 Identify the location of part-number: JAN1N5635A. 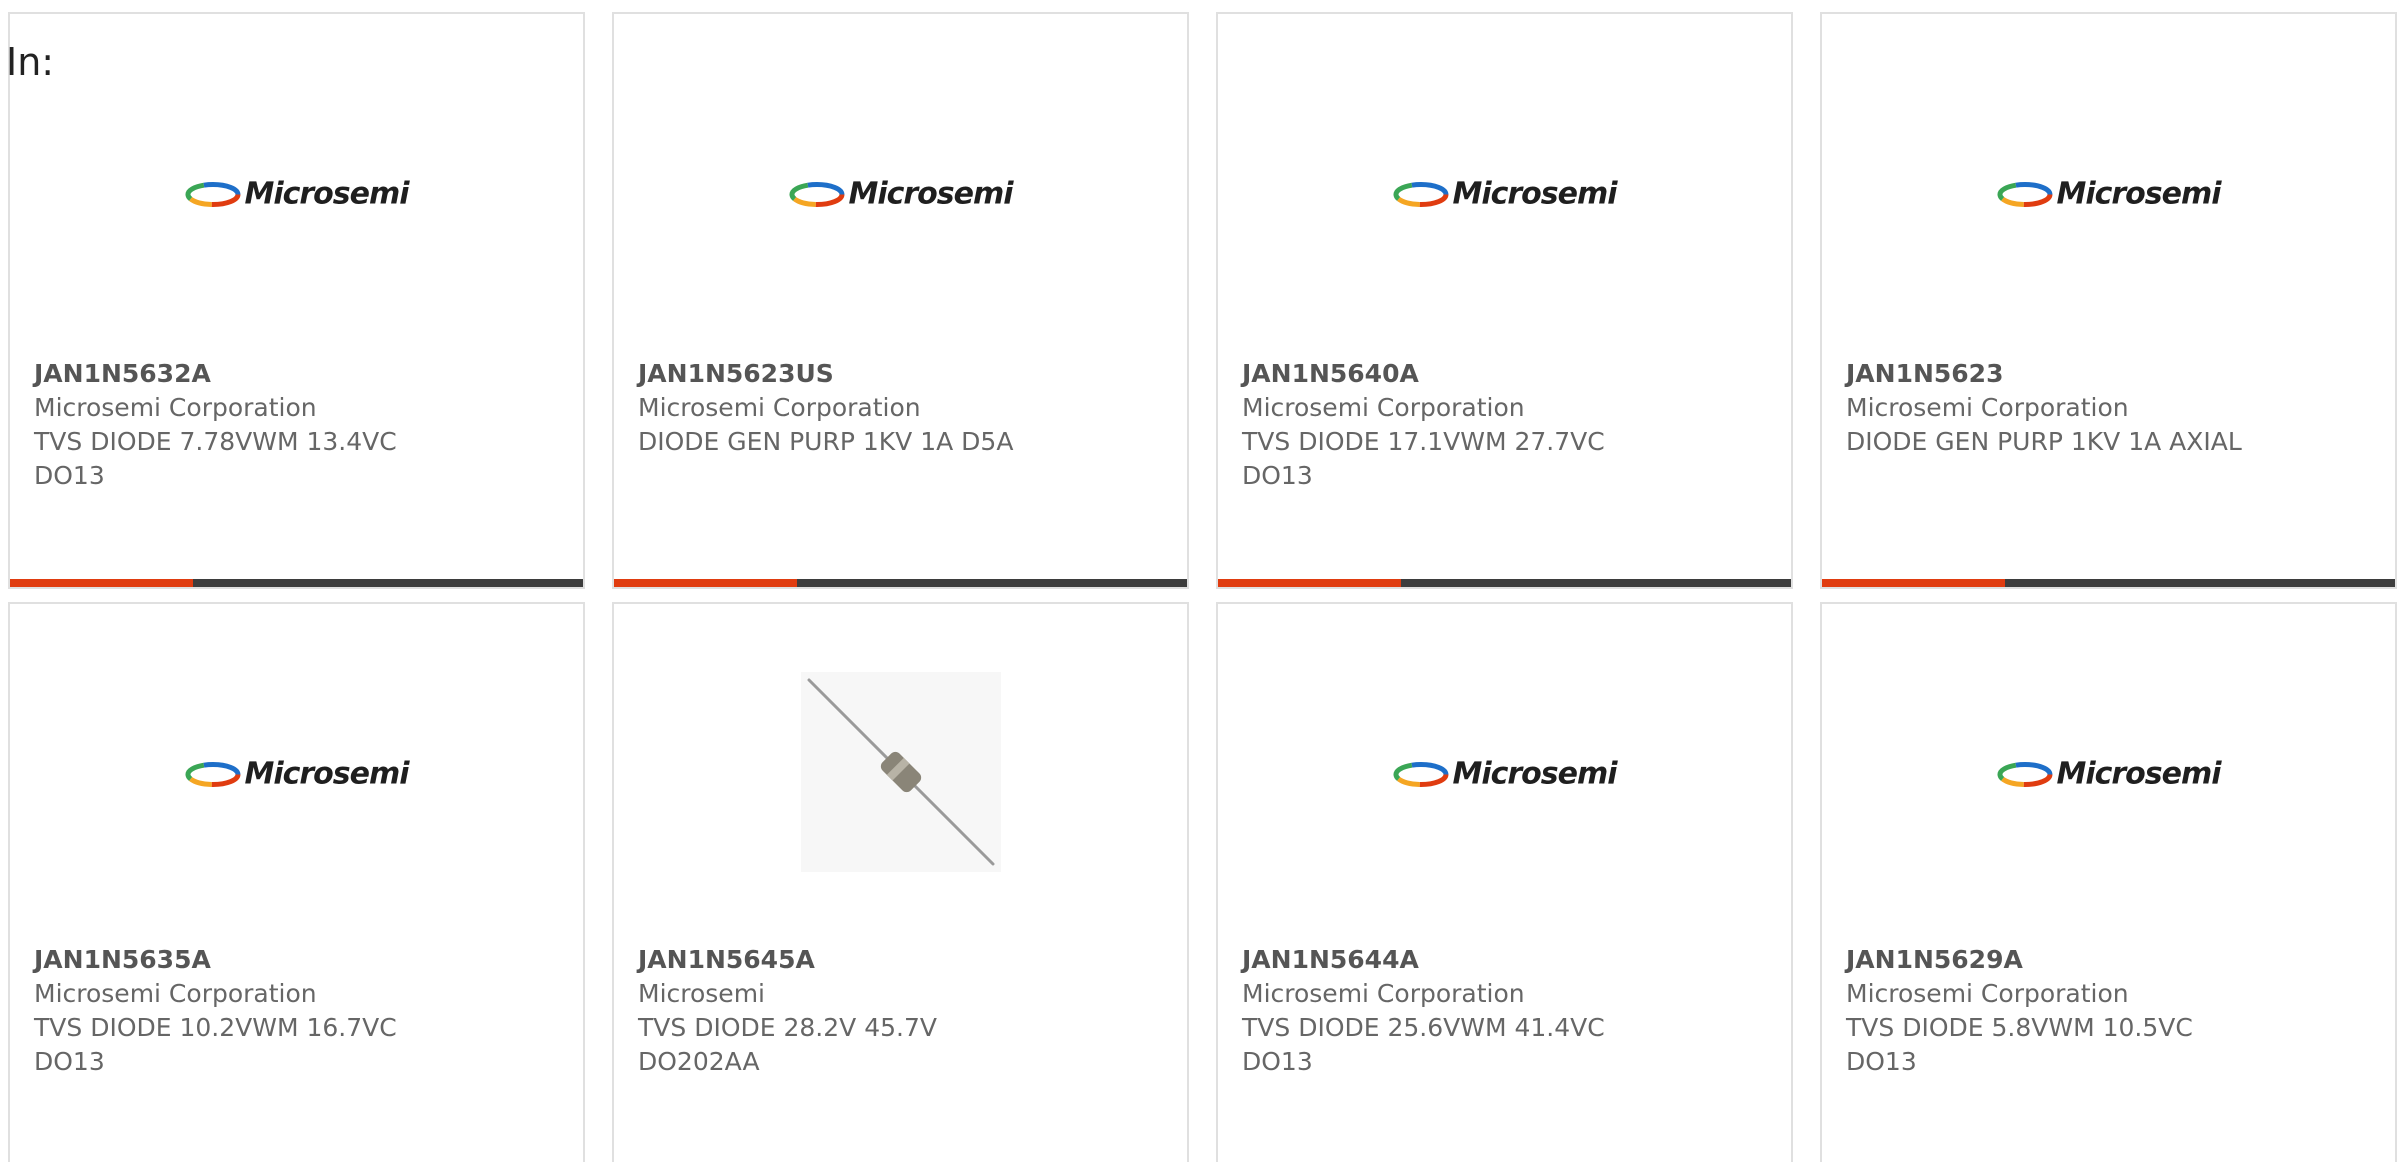
(298, 960).